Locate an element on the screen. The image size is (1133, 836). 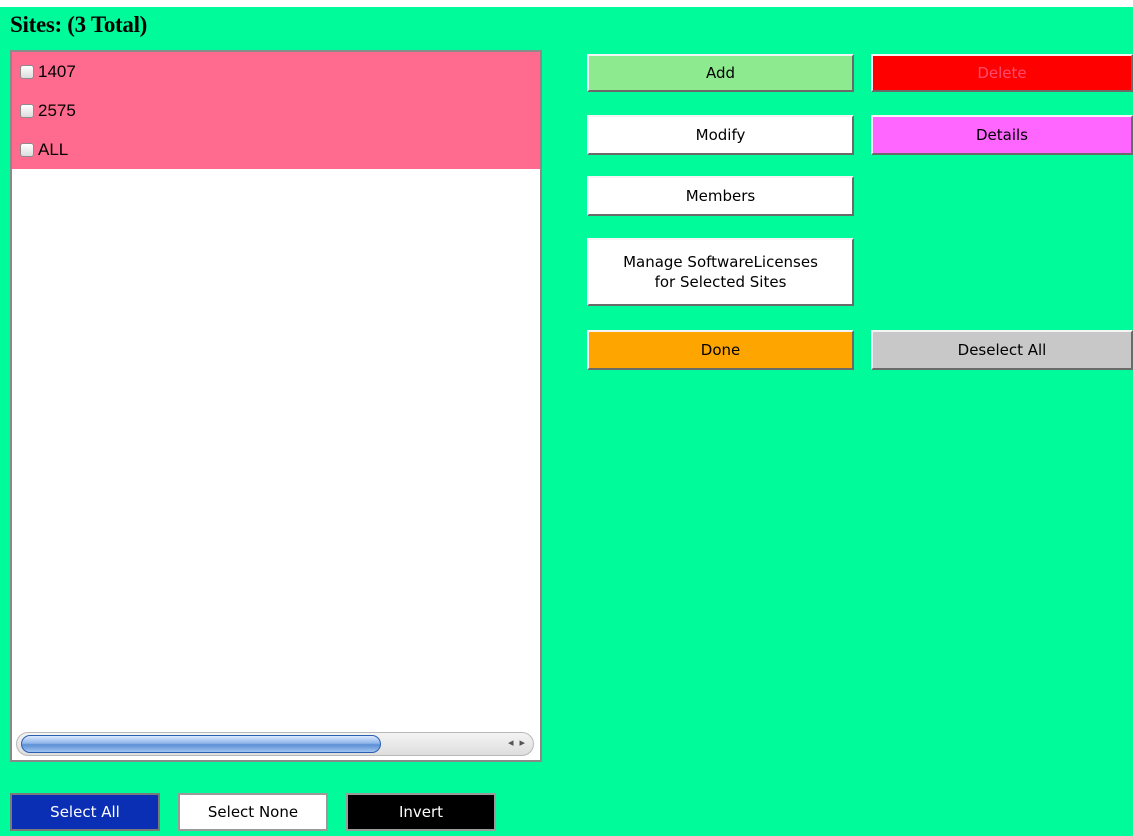
list-item: 1407 is located at coordinates (276, 71).